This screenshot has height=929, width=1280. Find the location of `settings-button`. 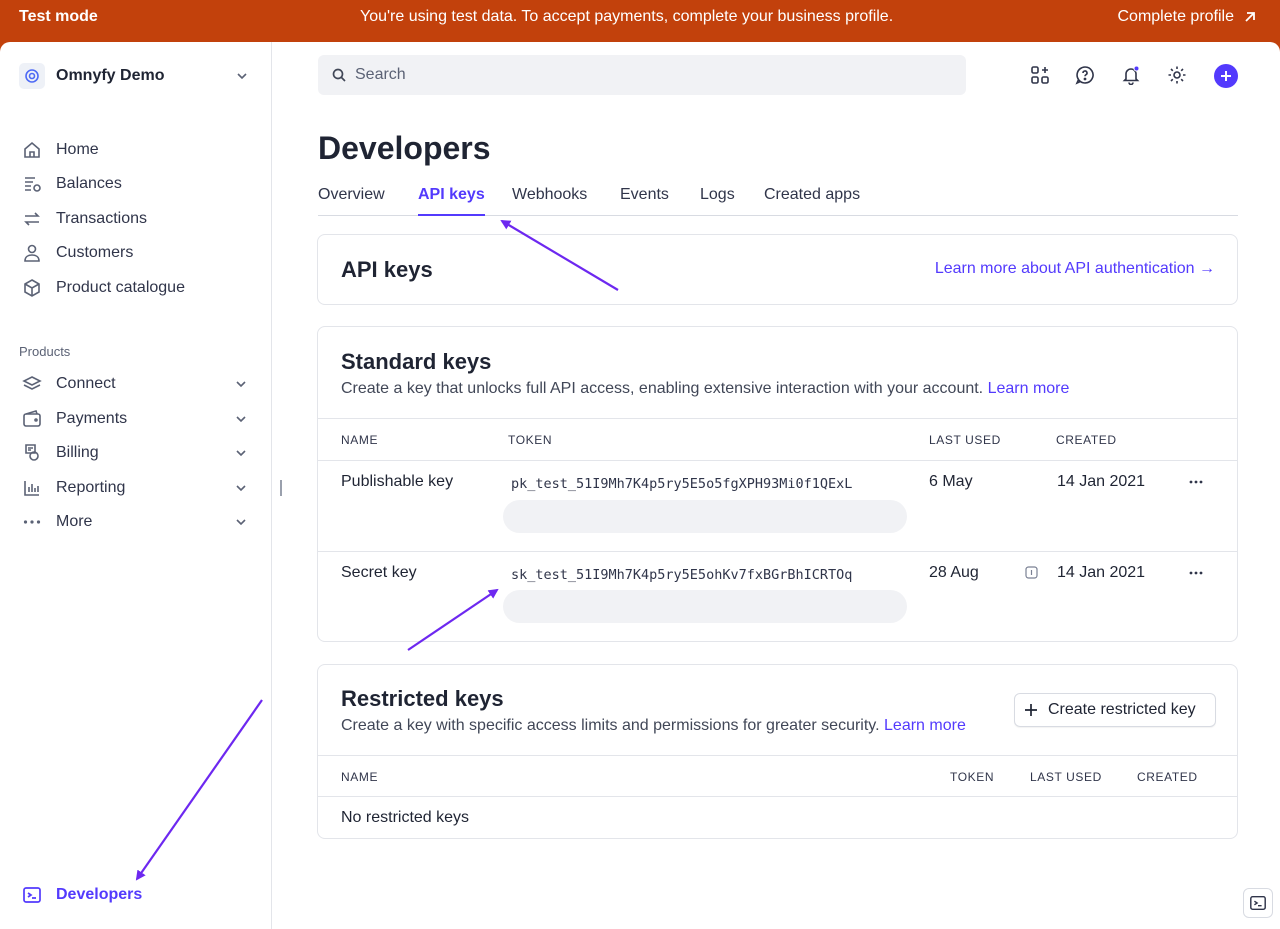

settings-button is located at coordinates (1177, 75).